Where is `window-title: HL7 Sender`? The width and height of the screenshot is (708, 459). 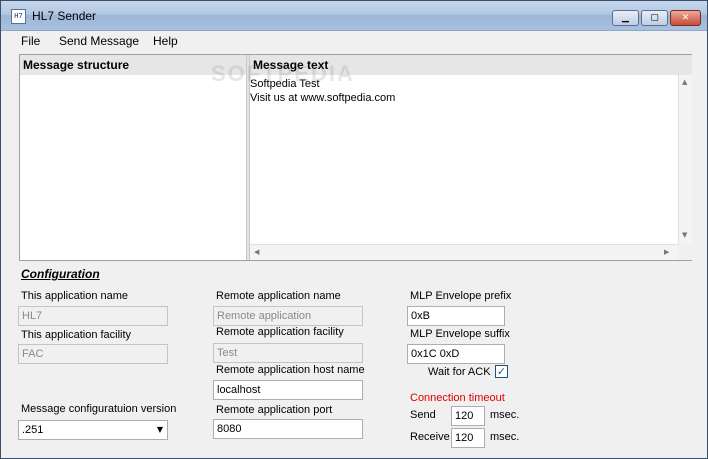
window-title: HL7 Sender is located at coordinates (64, 16).